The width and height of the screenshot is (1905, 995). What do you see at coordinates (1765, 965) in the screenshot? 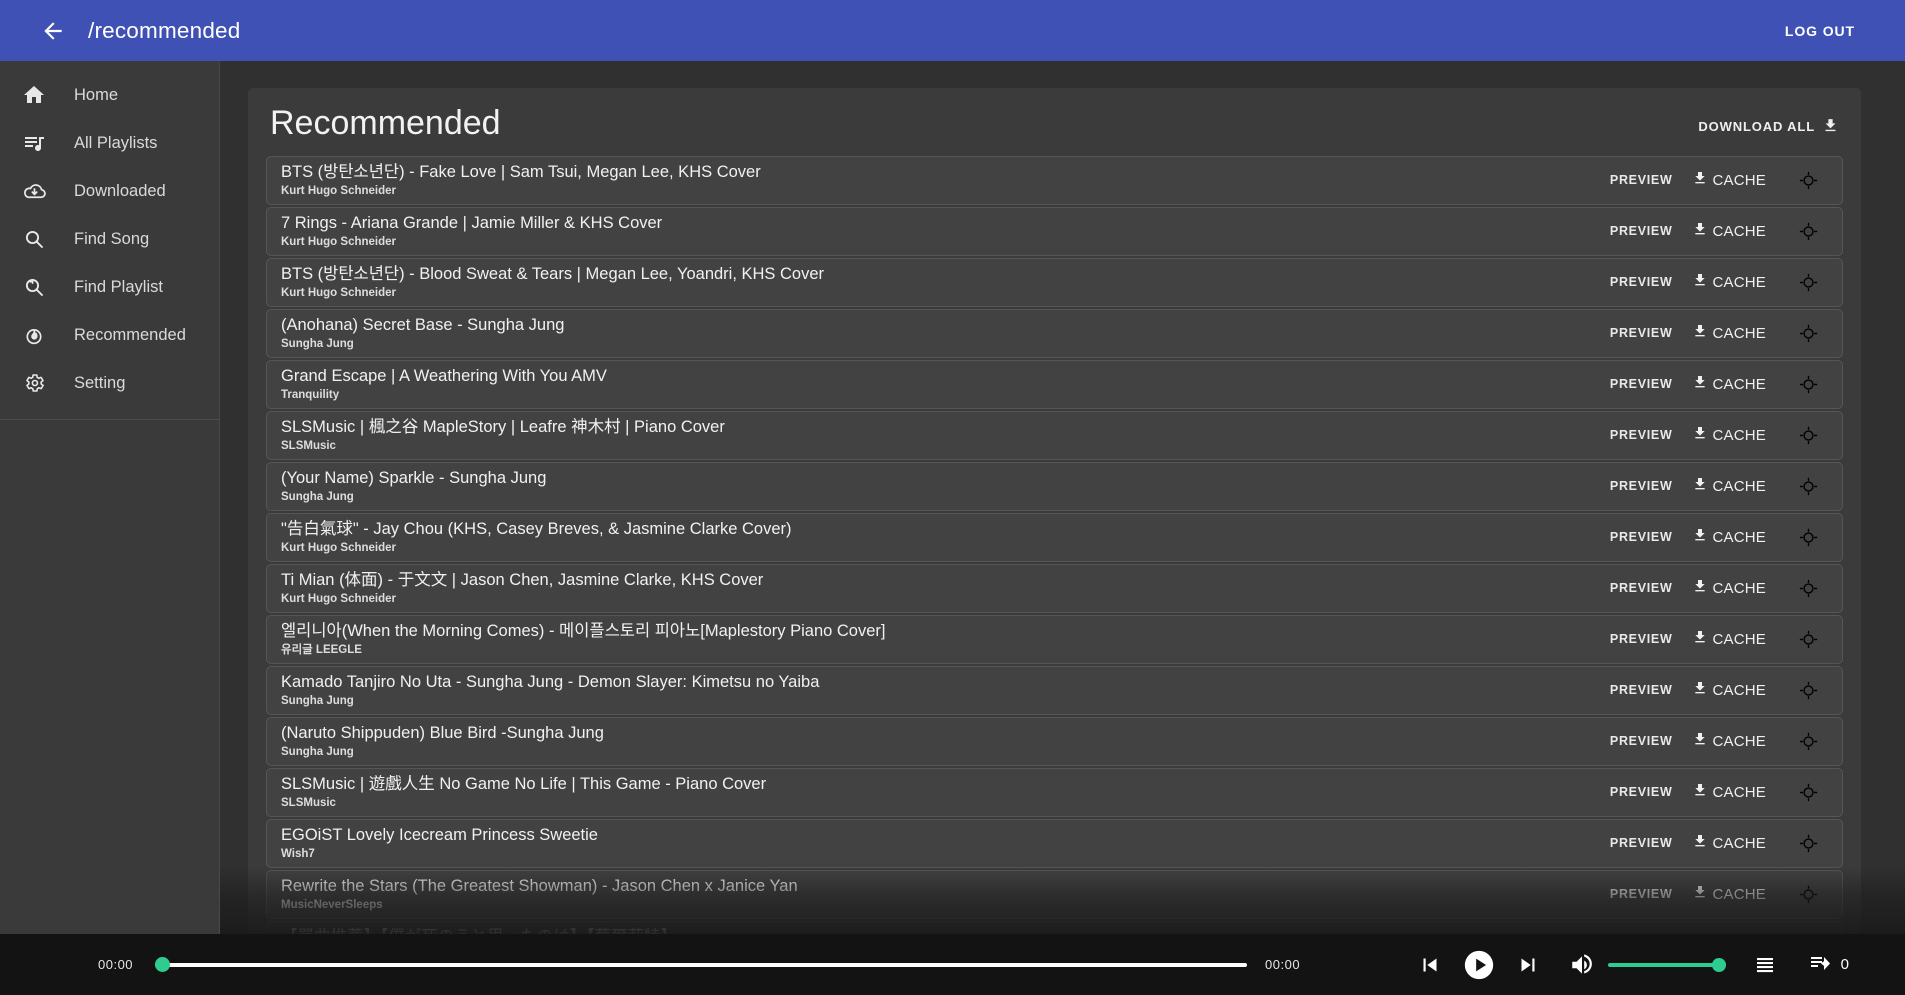
I see `menu-icon` at bounding box center [1765, 965].